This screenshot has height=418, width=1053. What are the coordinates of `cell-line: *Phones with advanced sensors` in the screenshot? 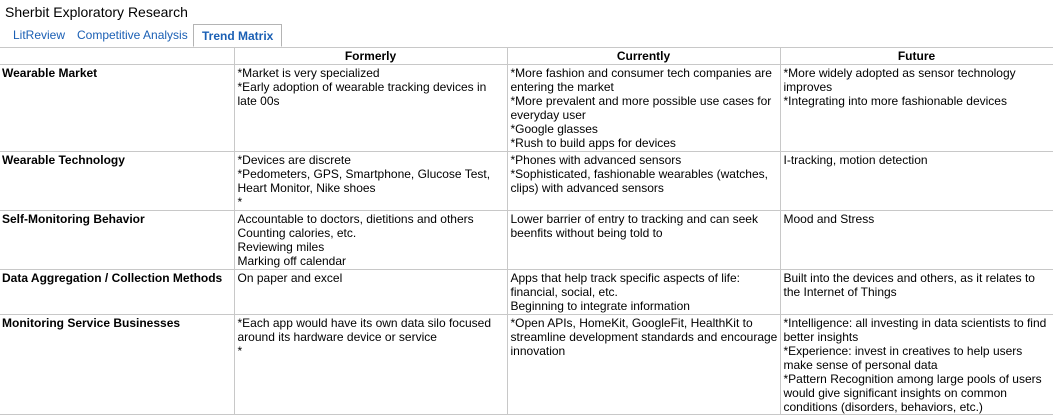 It's located at (596, 160).